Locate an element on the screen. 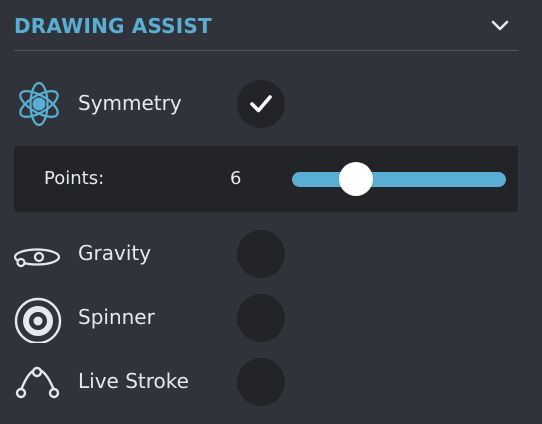 This screenshot has width=542, height=424. spinner-label: Spinner is located at coordinates (116, 317).